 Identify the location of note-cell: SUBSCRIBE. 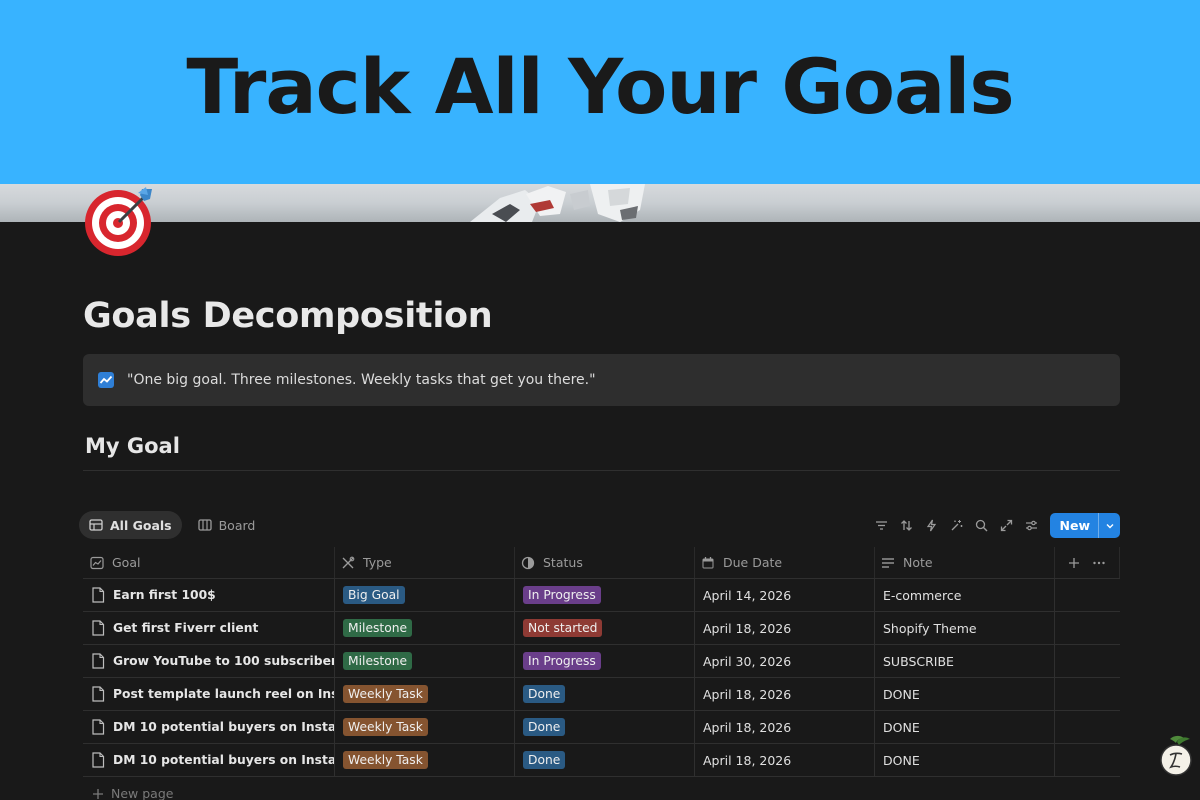
(965, 661).